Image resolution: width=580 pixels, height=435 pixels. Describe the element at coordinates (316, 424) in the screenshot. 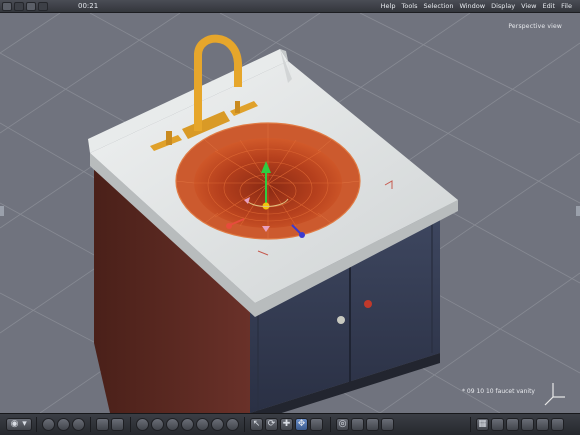

I see `snap-button` at that location.